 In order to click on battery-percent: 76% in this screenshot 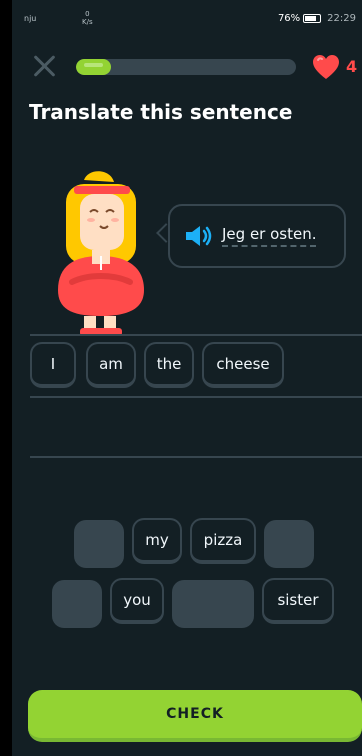, I will do `click(289, 18)`.